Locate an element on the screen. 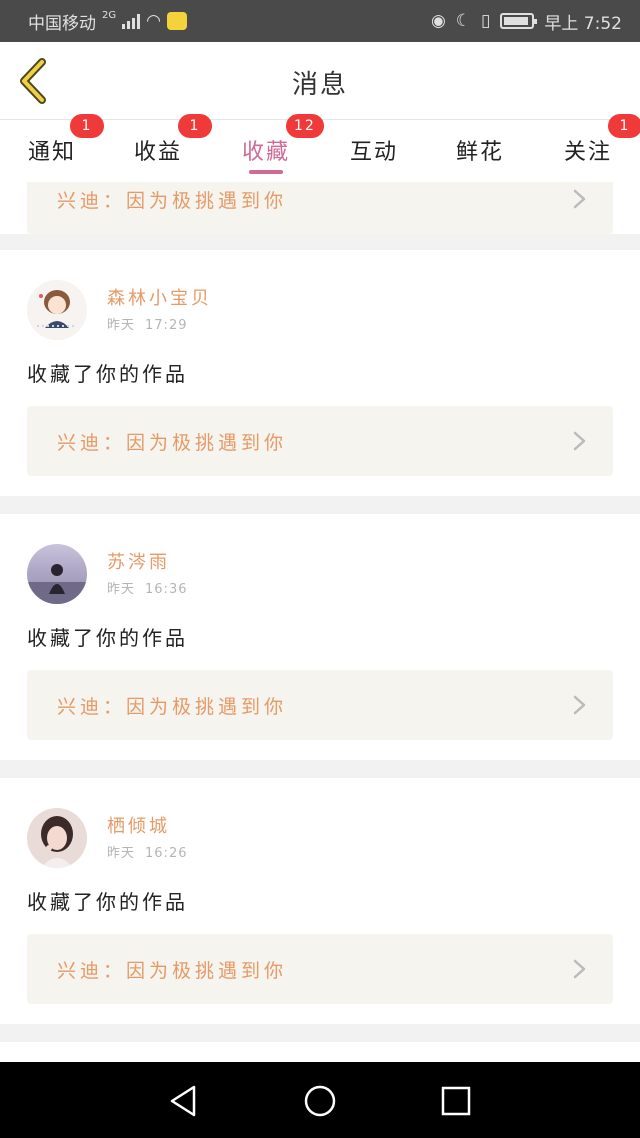 This screenshot has width=640, height=1138. tab-label: 鲜花 is located at coordinates (479, 152).